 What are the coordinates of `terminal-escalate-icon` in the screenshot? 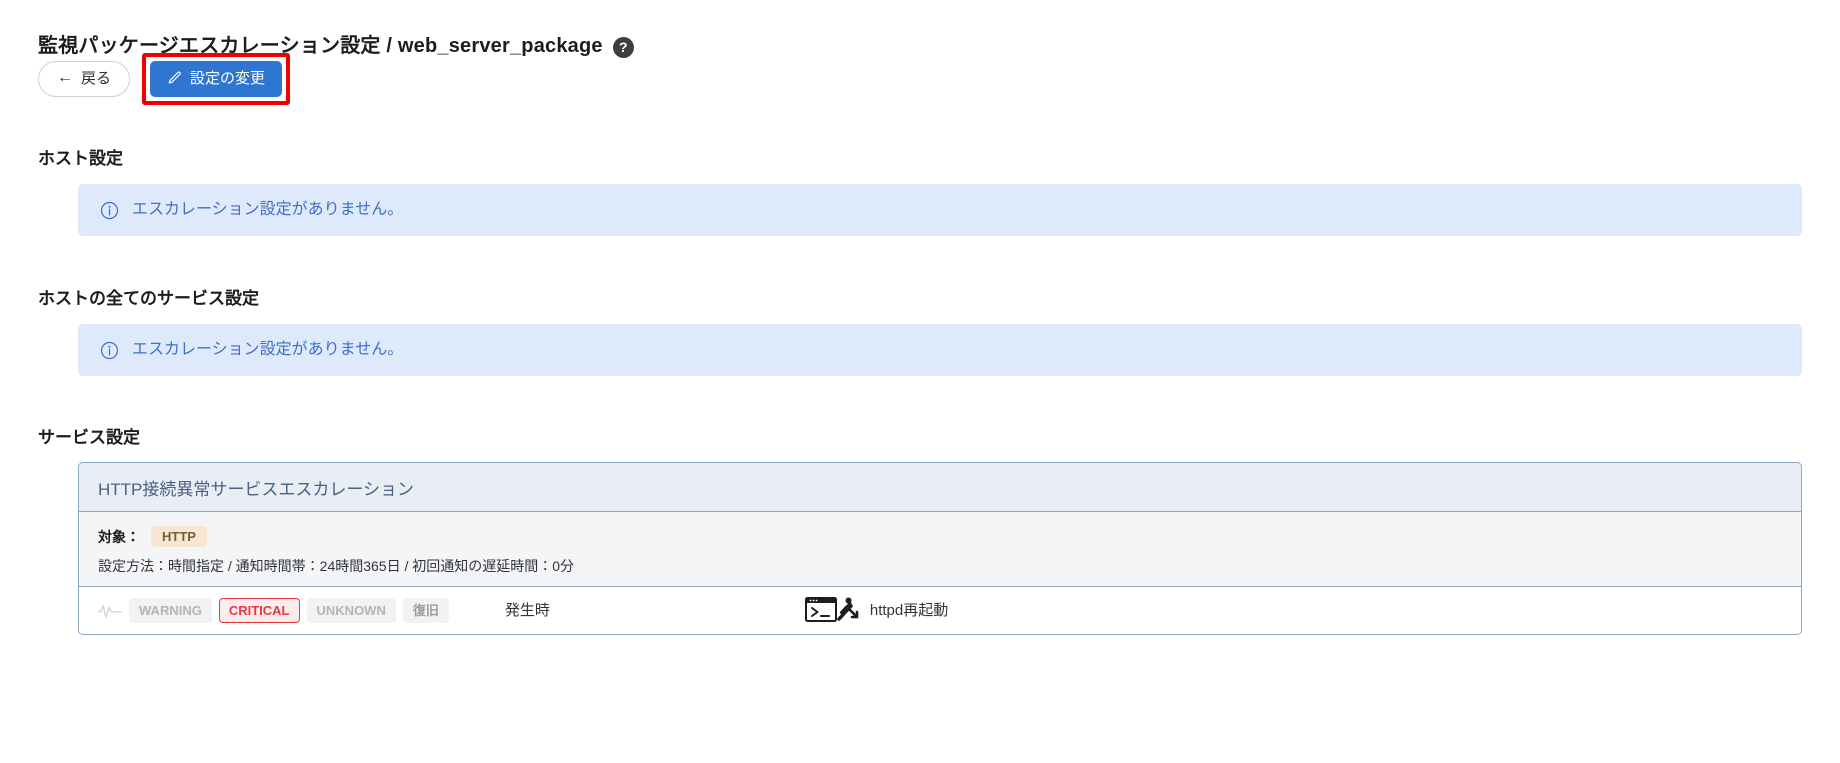 It's located at (832, 610).